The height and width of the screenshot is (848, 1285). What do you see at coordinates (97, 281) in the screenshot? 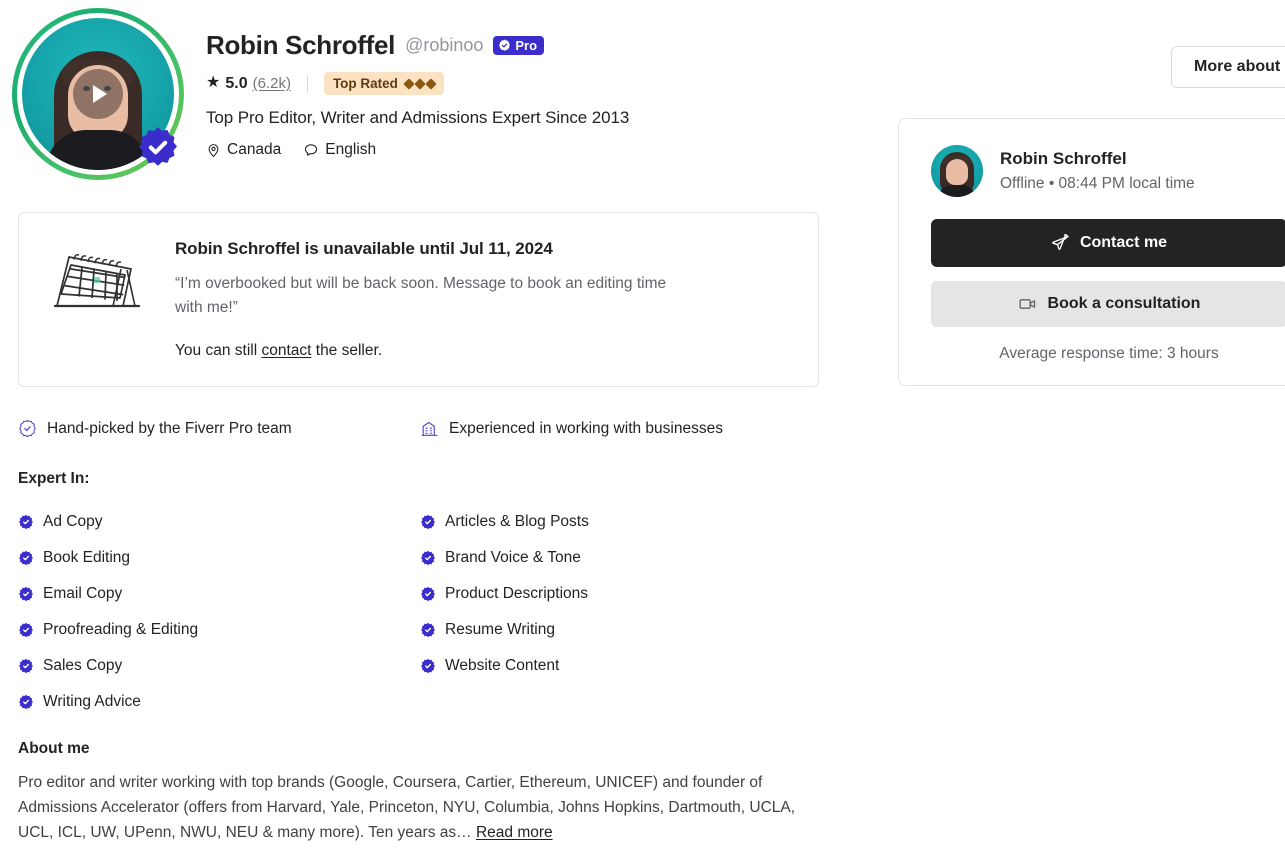
I see `desk-calendar-illustration-icon` at bounding box center [97, 281].